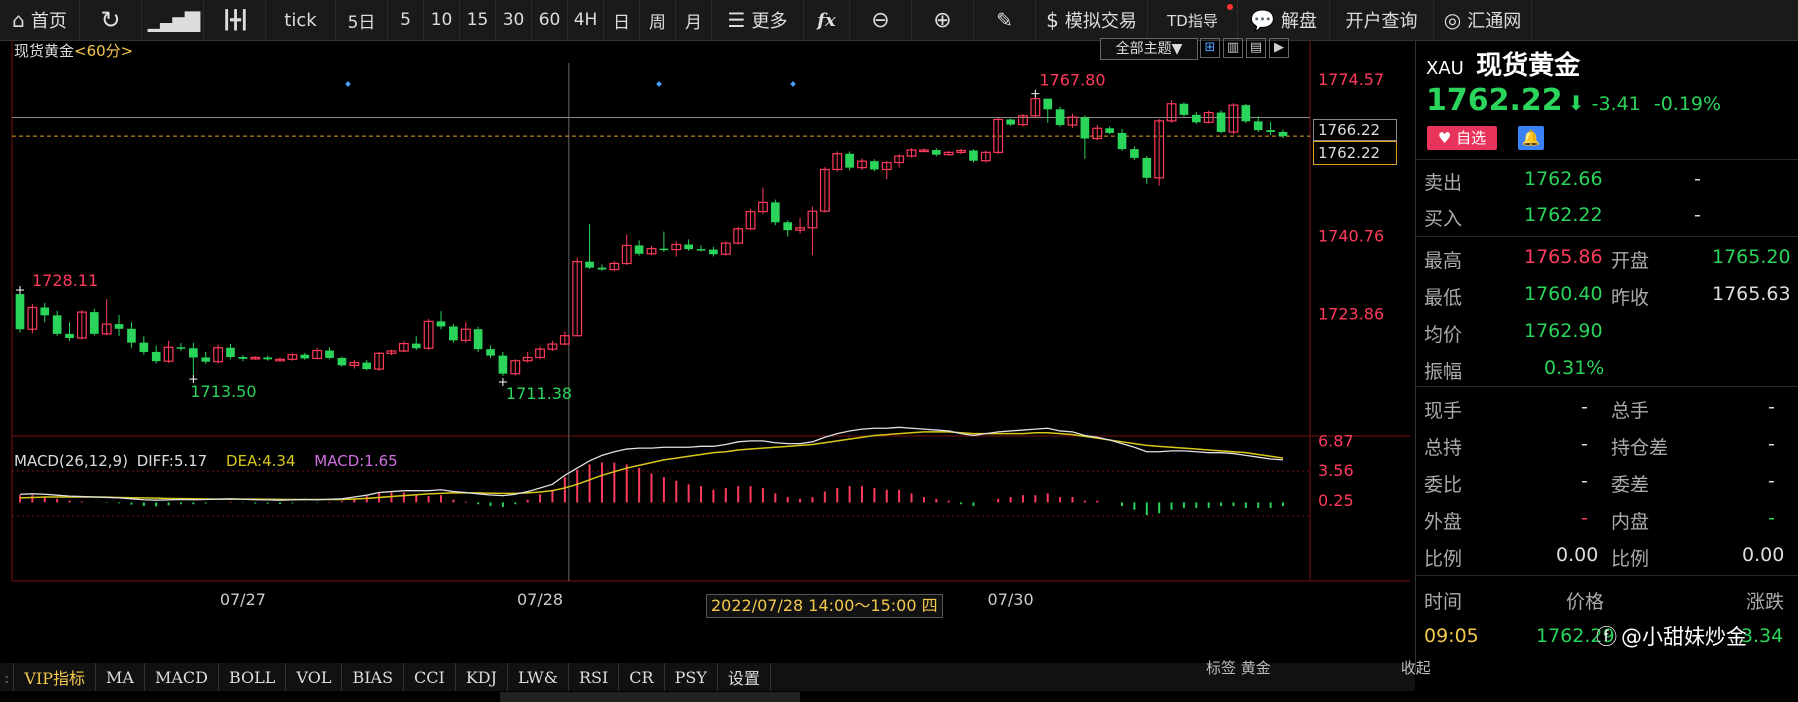 The image size is (1798, 702). I want to click on pen-icon: ✎, so click(1004, 20).